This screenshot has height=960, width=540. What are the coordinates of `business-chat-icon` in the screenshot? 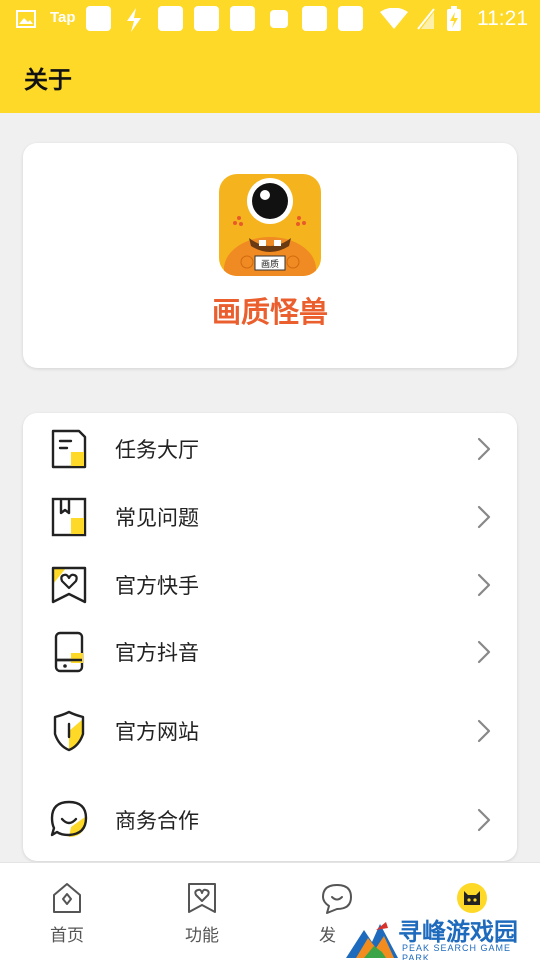 It's located at (69, 818).